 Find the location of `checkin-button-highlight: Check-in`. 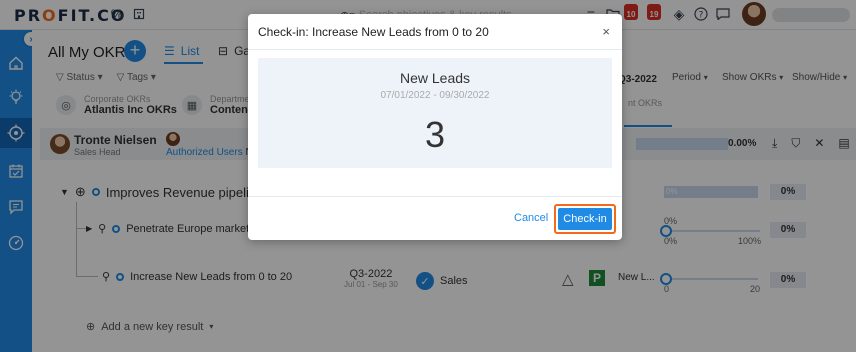

checkin-button-highlight: Check-in is located at coordinates (585, 219).